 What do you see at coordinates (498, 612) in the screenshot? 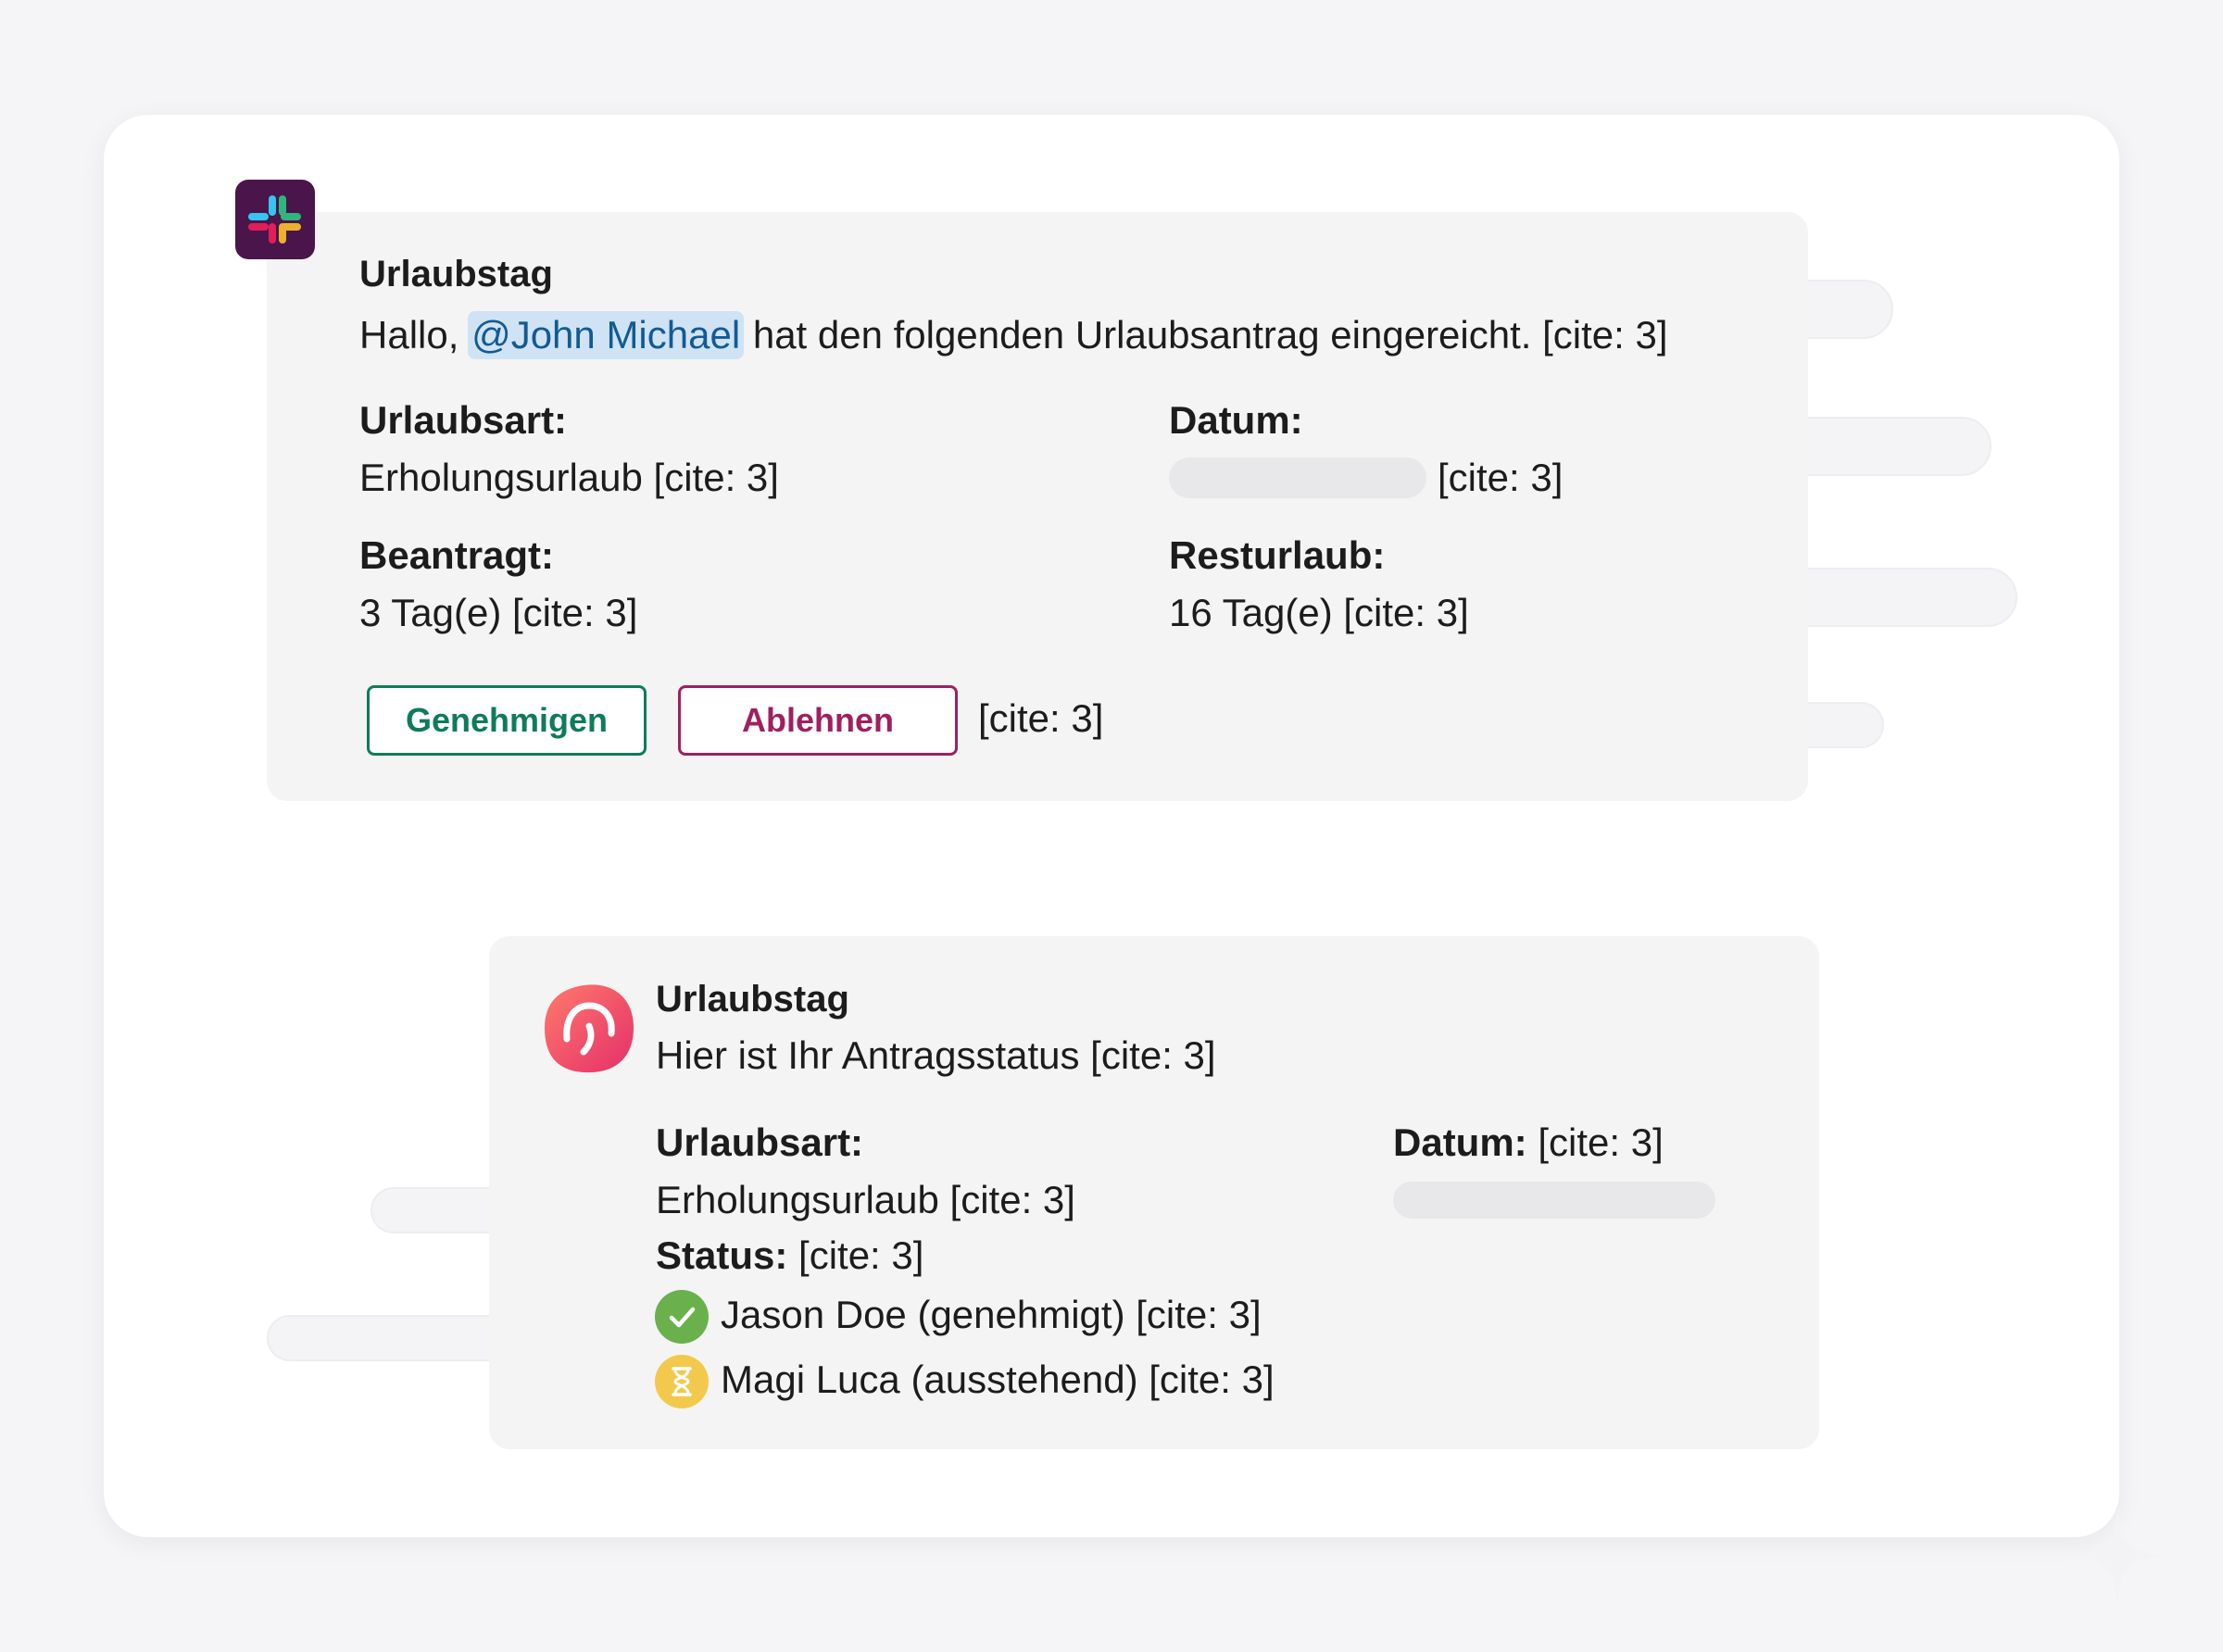
I see `requested-value: 3 Tag(e) [cite: 3]` at bounding box center [498, 612].